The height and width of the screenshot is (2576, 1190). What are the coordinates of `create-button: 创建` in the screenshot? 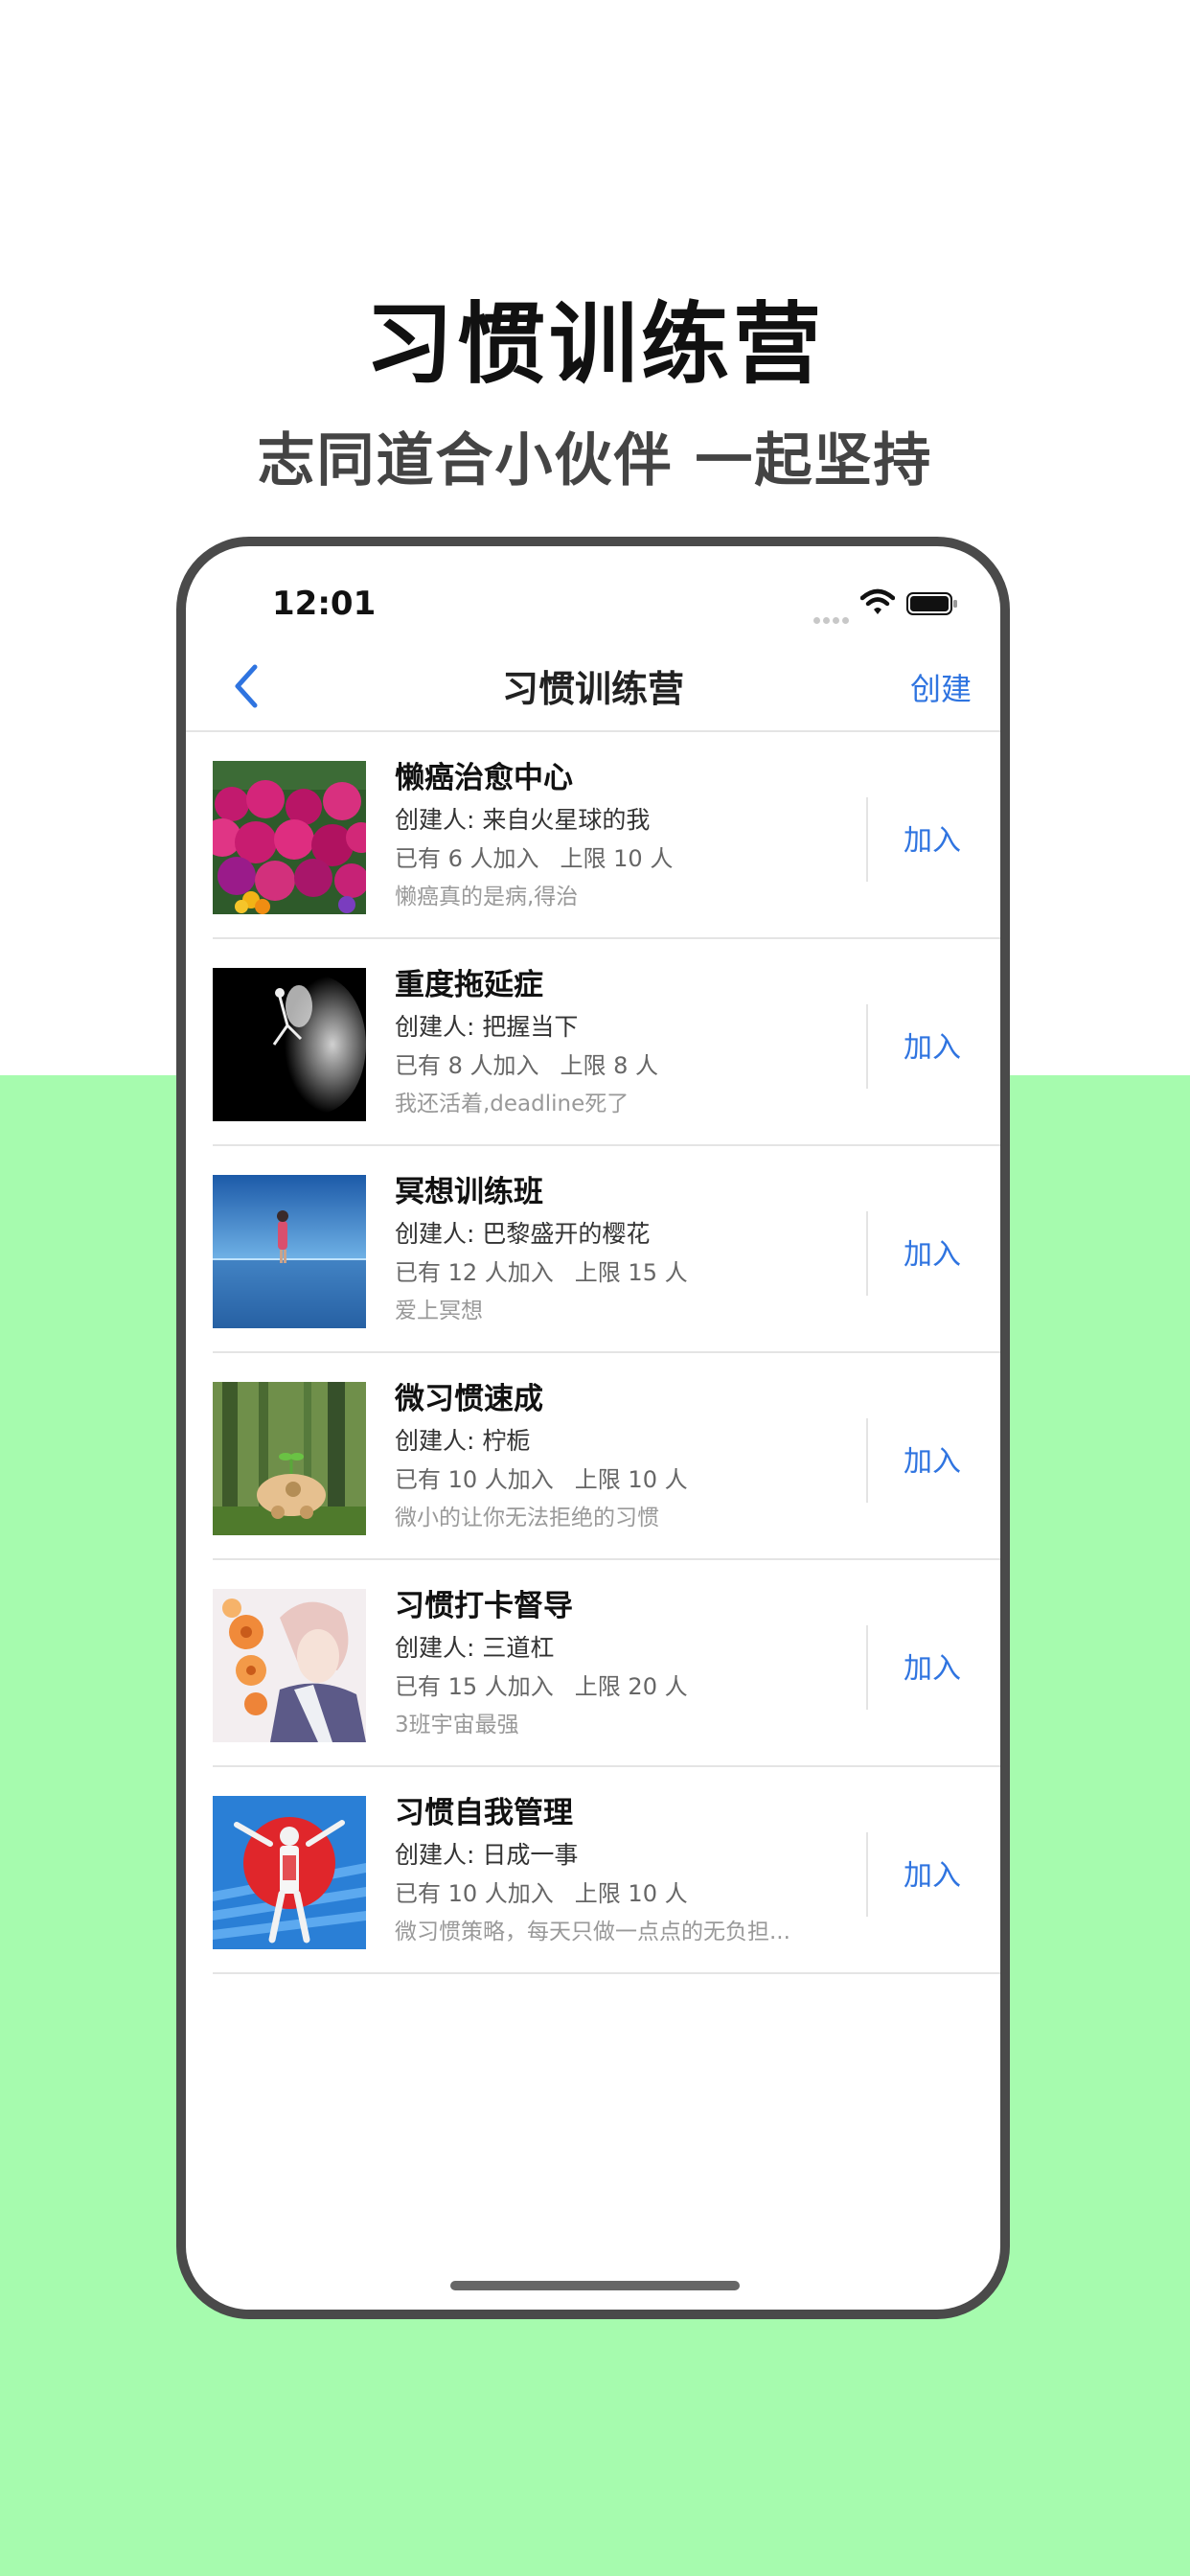 It's located at (941, 687).